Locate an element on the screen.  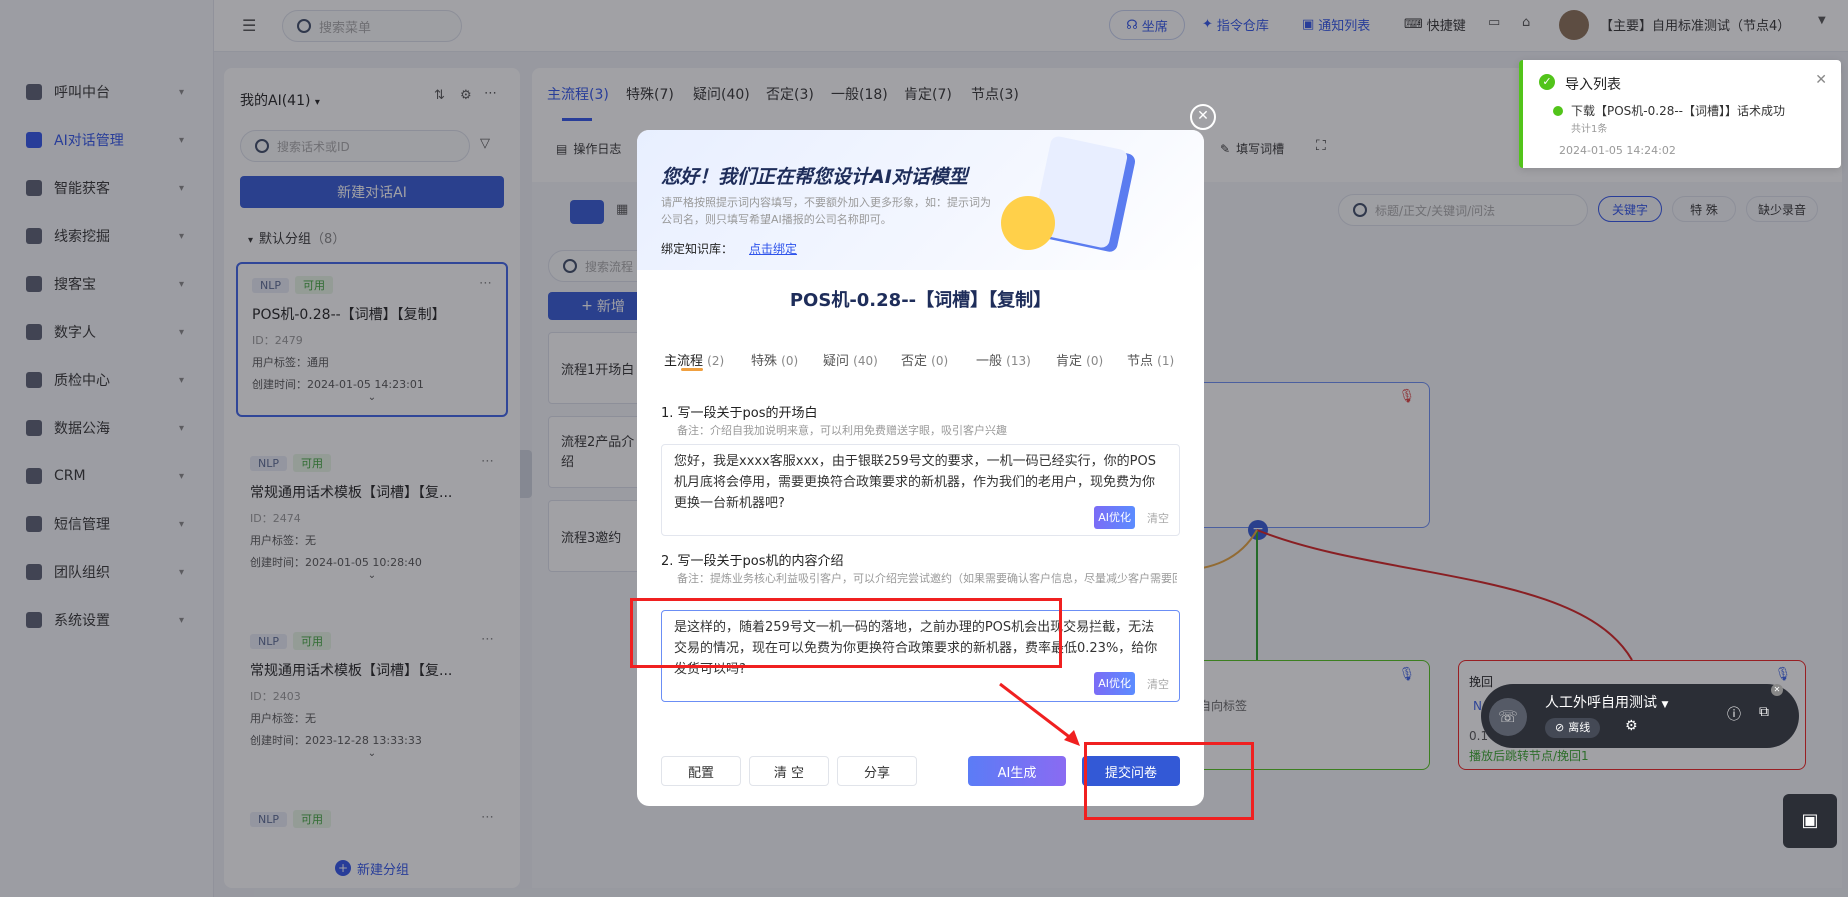
tab-label: 否定 is located at coordinates (914, 361).